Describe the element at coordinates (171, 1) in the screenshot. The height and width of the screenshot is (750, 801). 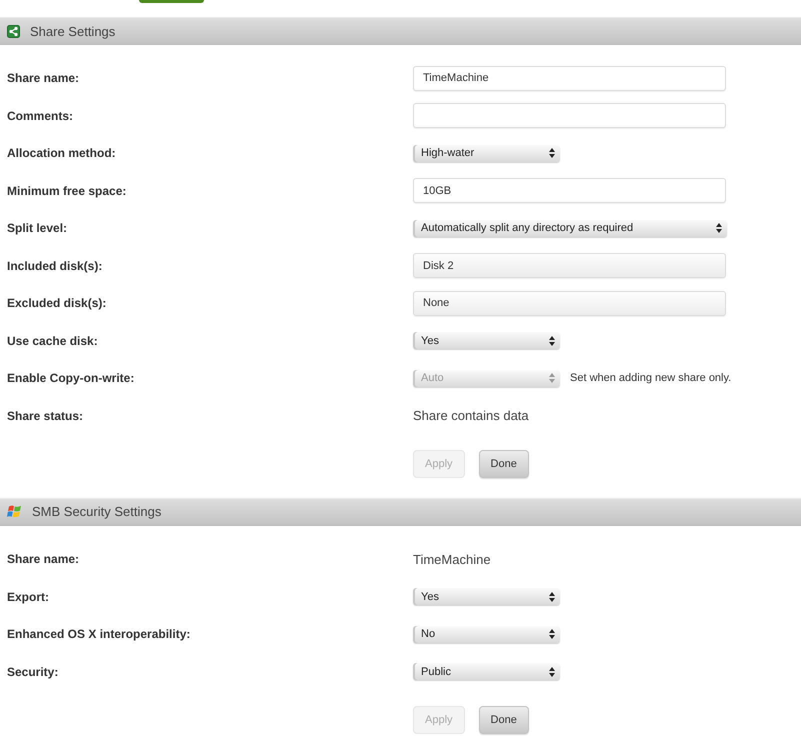
I see `cut-off-button` at that location.